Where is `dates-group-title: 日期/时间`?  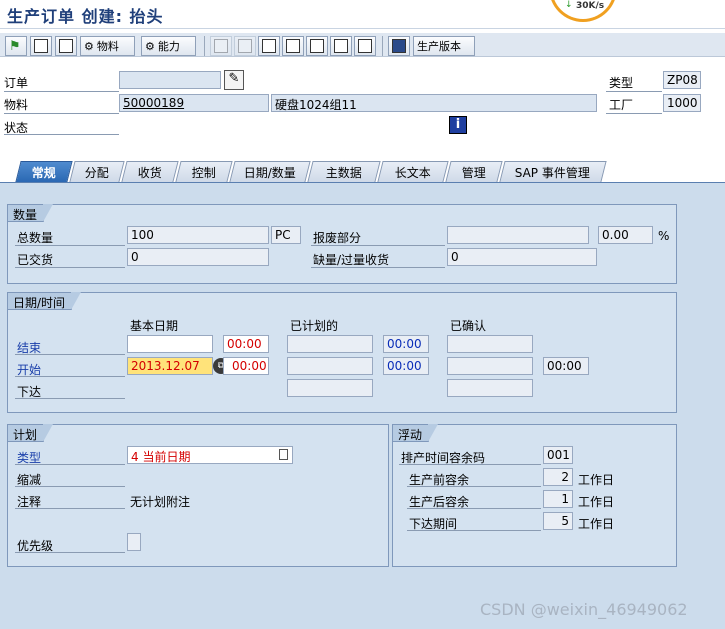 dates-group-title: 日期/时间 is located at coordinates (45, 301).